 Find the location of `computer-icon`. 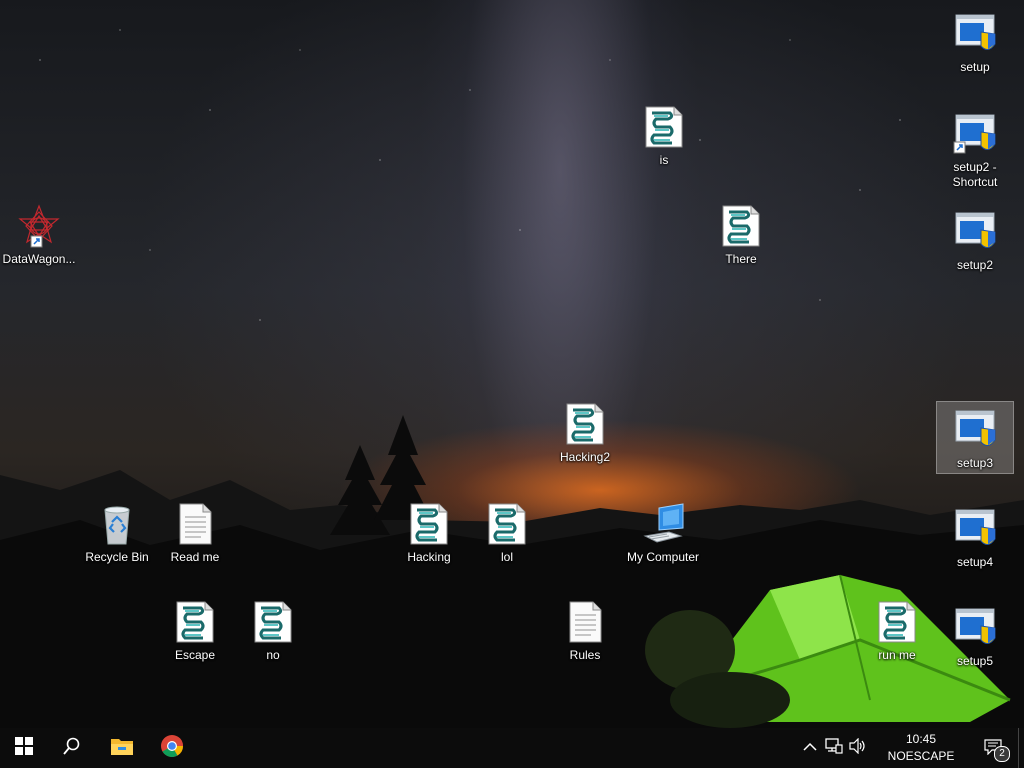

computer-icon is located at coordinates (663, 524).